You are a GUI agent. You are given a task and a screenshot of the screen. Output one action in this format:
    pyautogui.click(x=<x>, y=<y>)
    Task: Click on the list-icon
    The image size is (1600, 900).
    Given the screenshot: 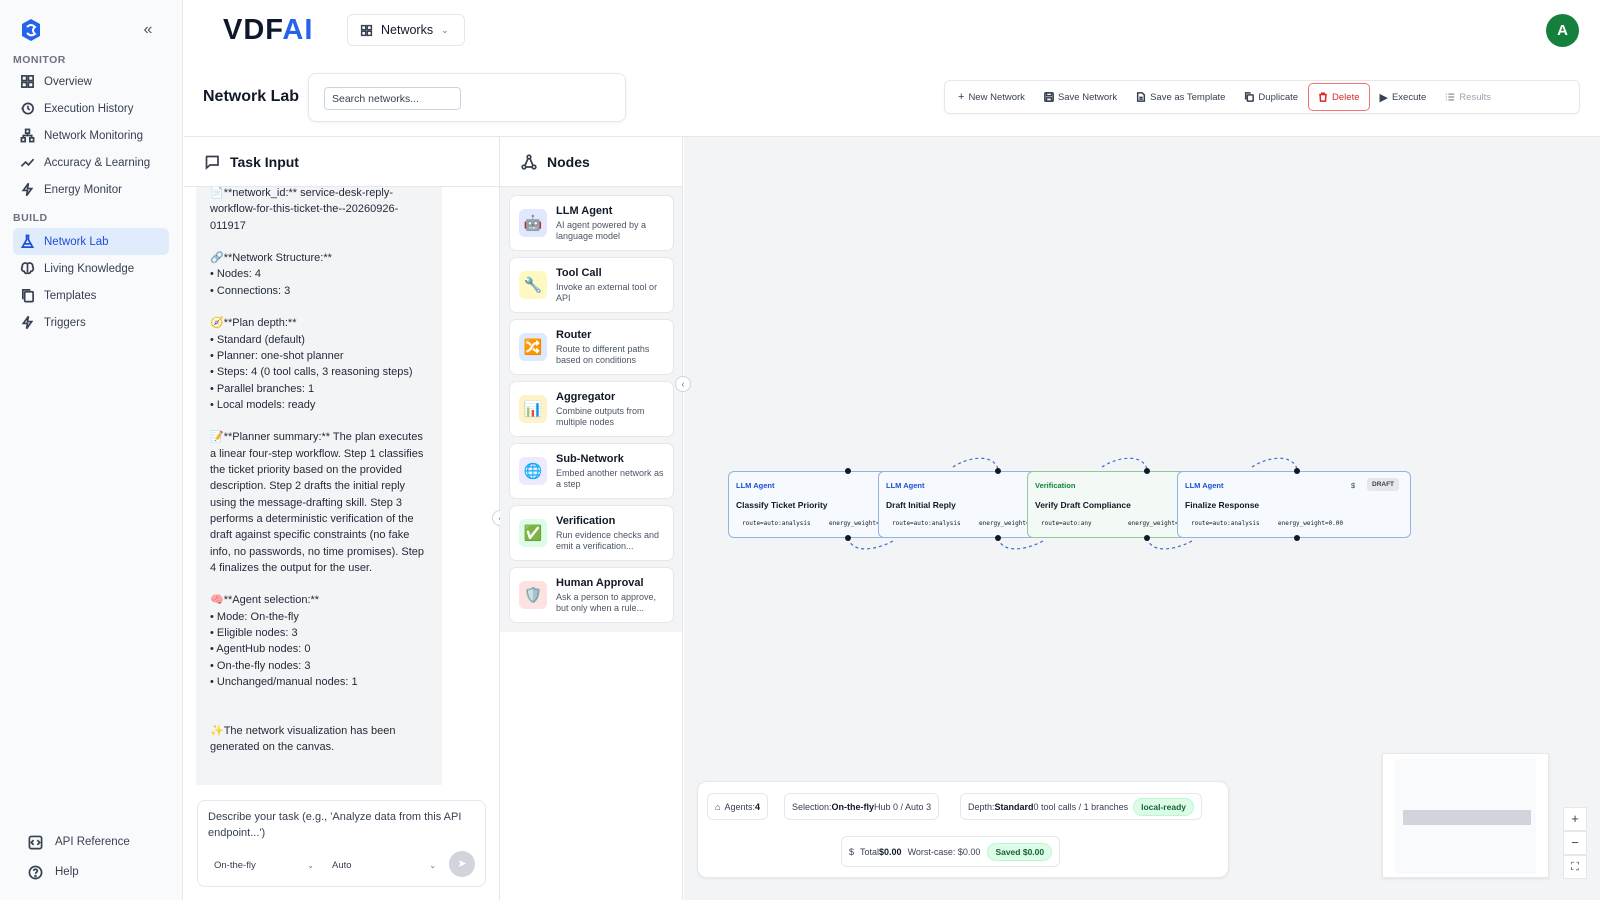 What is the action you would take?
    pyautogui.click(x=1450, y=97)
    